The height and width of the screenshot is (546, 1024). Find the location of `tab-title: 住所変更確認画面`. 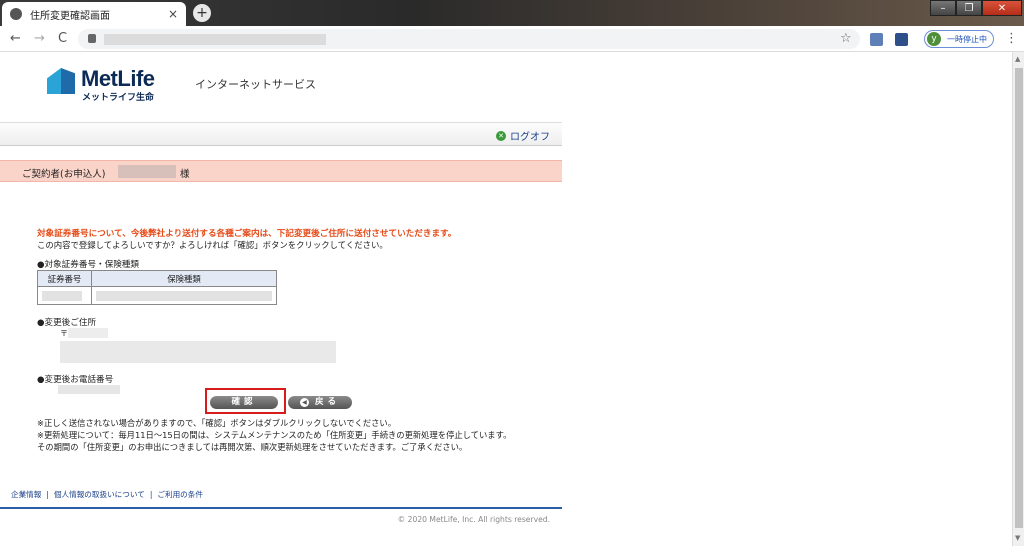

tab-title: 住所変更確認画面 is located at coordinates (70, 16).